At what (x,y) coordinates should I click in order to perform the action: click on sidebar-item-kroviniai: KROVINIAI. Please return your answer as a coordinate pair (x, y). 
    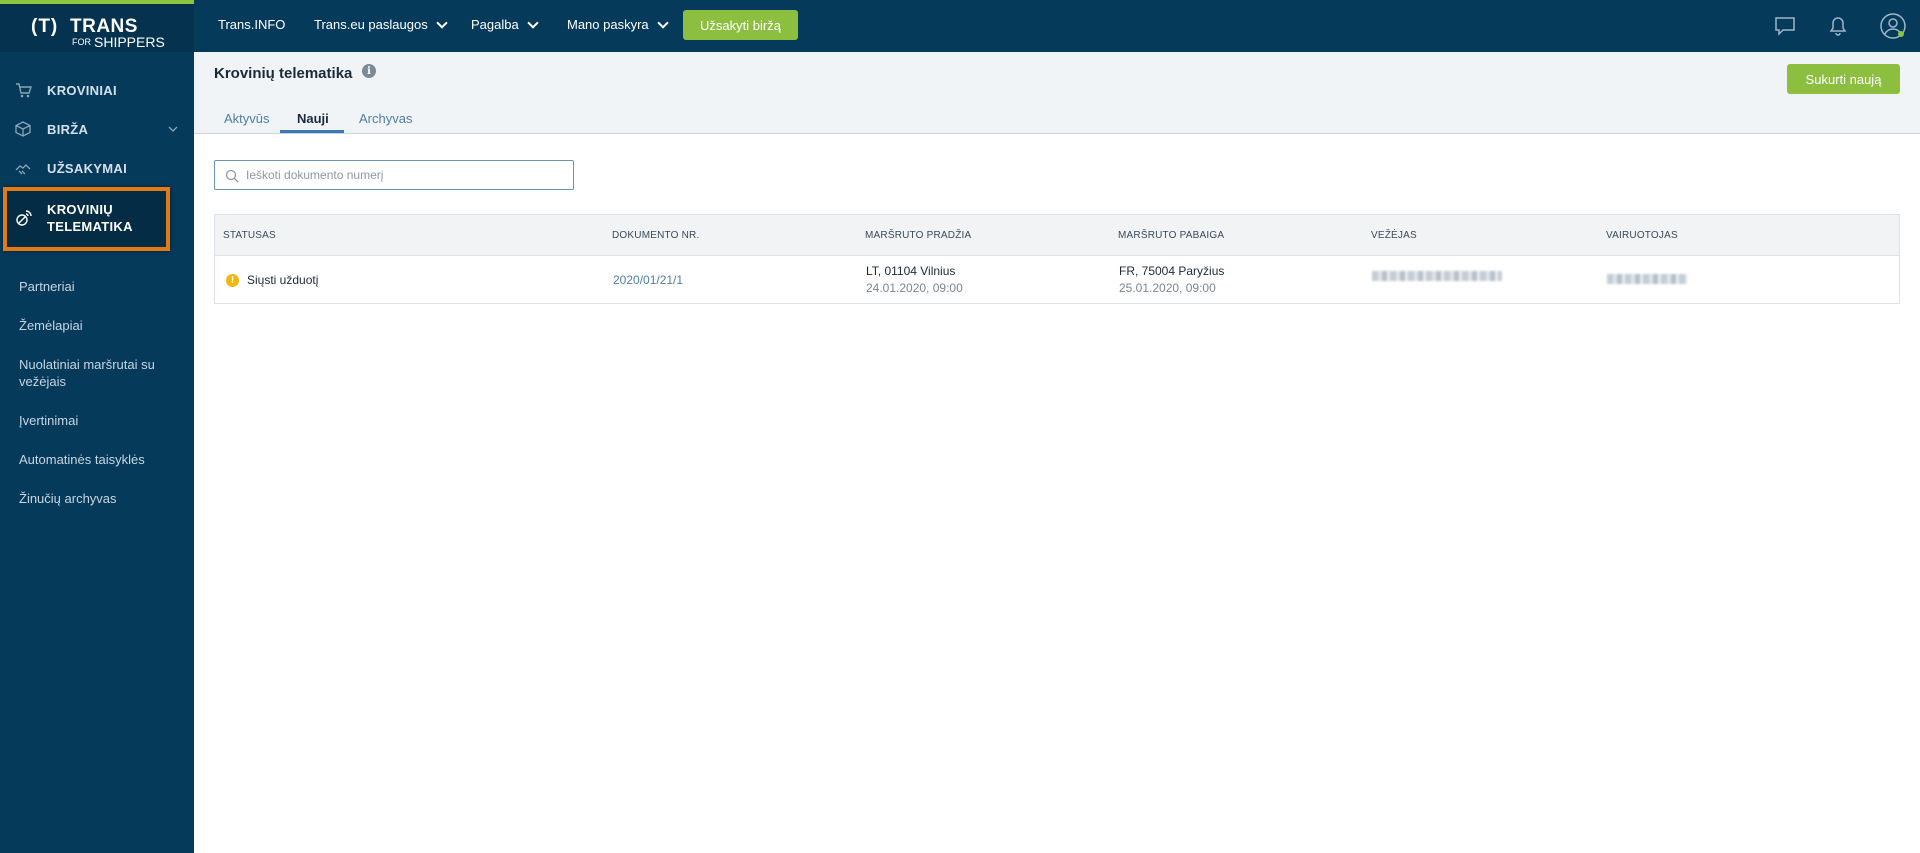
    Looking at the image, I should click on (97, 90).